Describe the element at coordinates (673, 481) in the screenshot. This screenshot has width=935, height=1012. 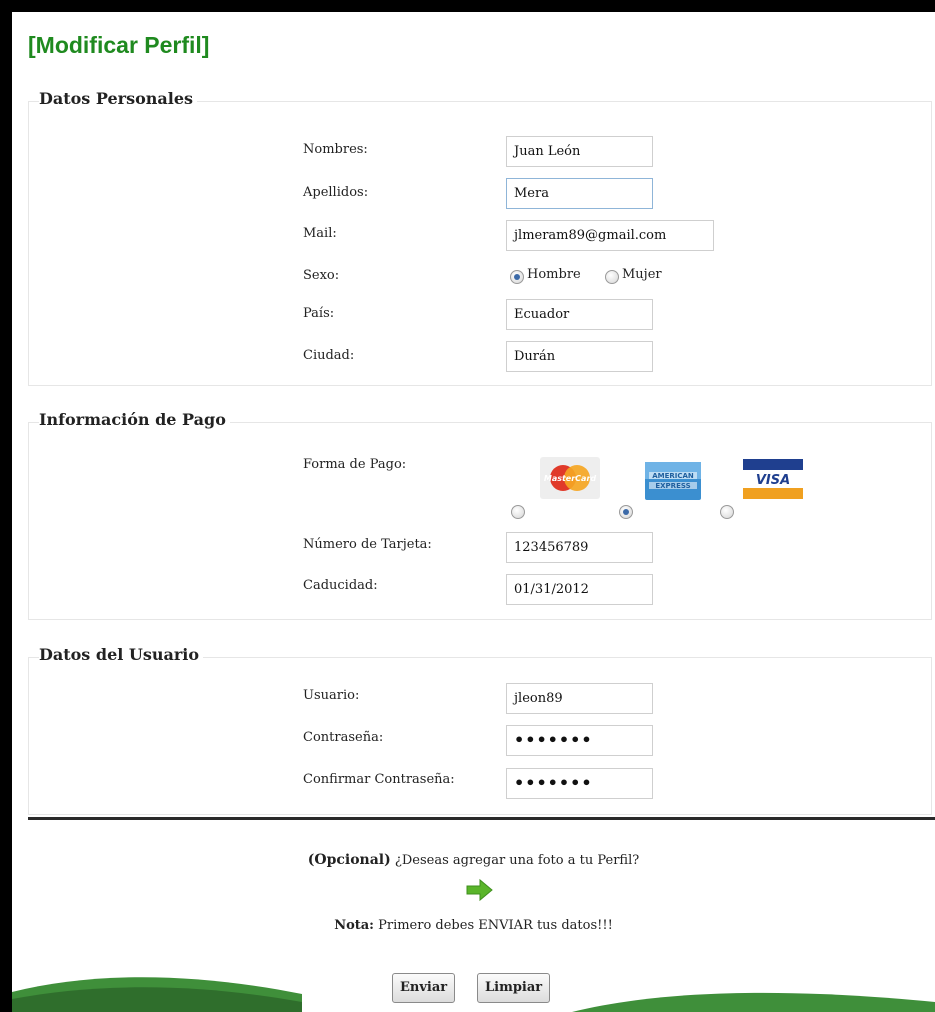
I see `amex-icon: AMERICAN EXPRESS` at that location.